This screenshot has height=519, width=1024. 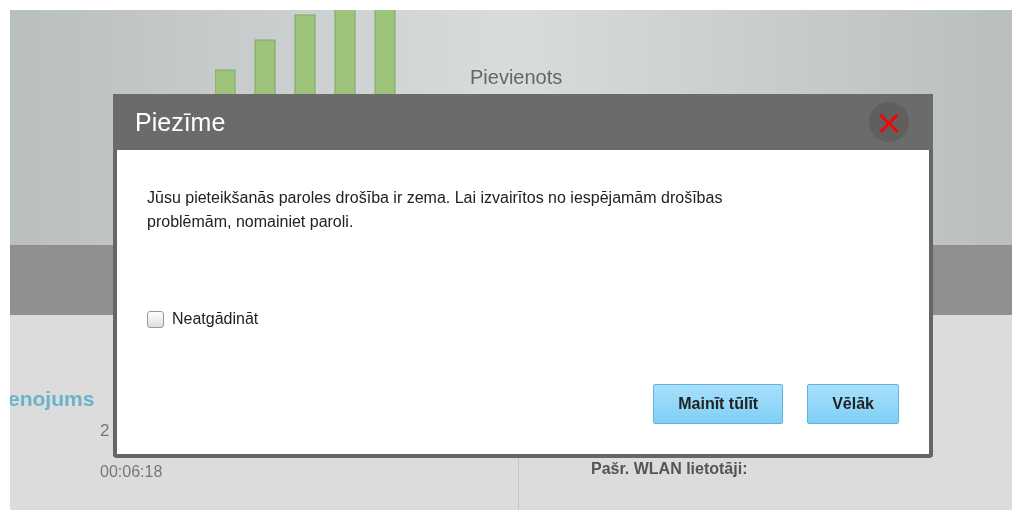 What do you see at coordinates (180, 122) in the screenshot?
I see `dialog-title: Piezīme` at bounding box center [180, 122].